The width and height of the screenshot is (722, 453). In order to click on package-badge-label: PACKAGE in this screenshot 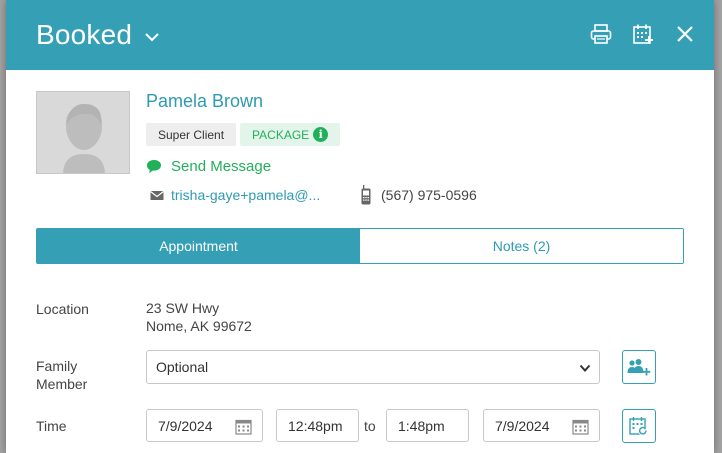, I will do `click(281, 134)`.